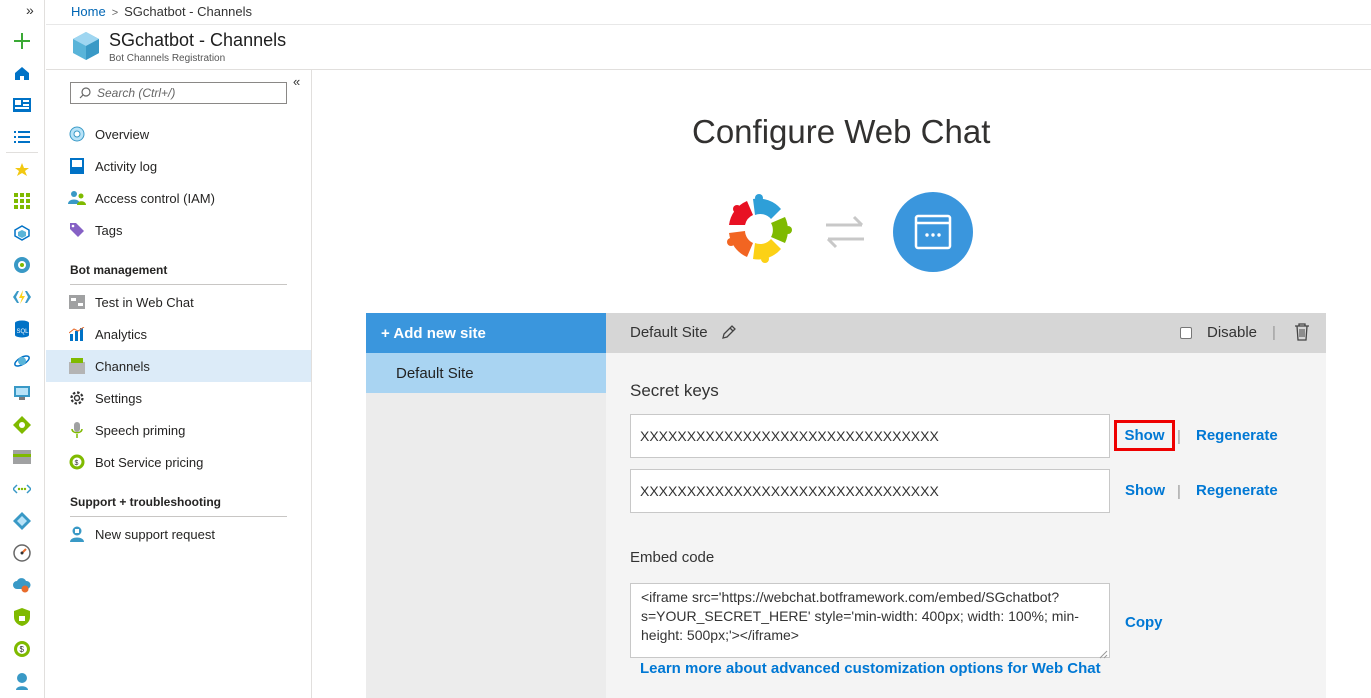 Image resolution: width=1371 pixels, height=698 pixels. I want to click on menu-item-label: Access control (IAM), so click(155, 198).